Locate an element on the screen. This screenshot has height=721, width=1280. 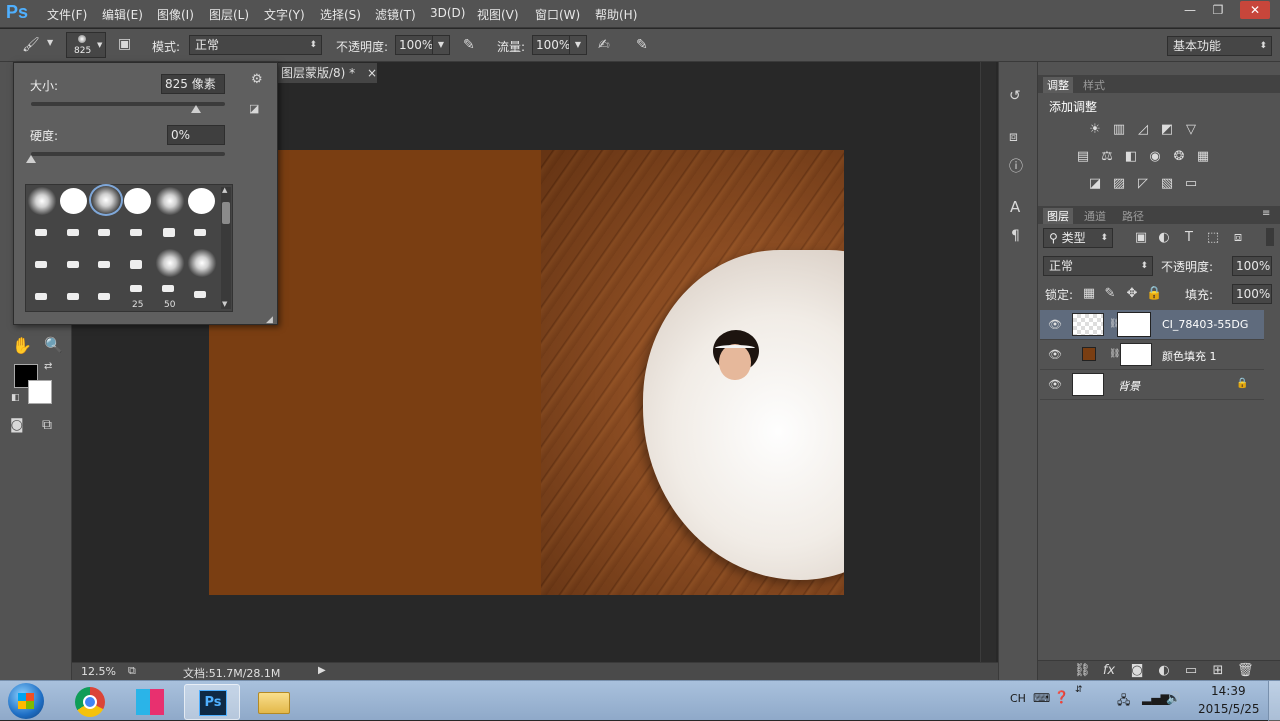
menu-help: 帮助(H) is located at coordinates (616, 14).